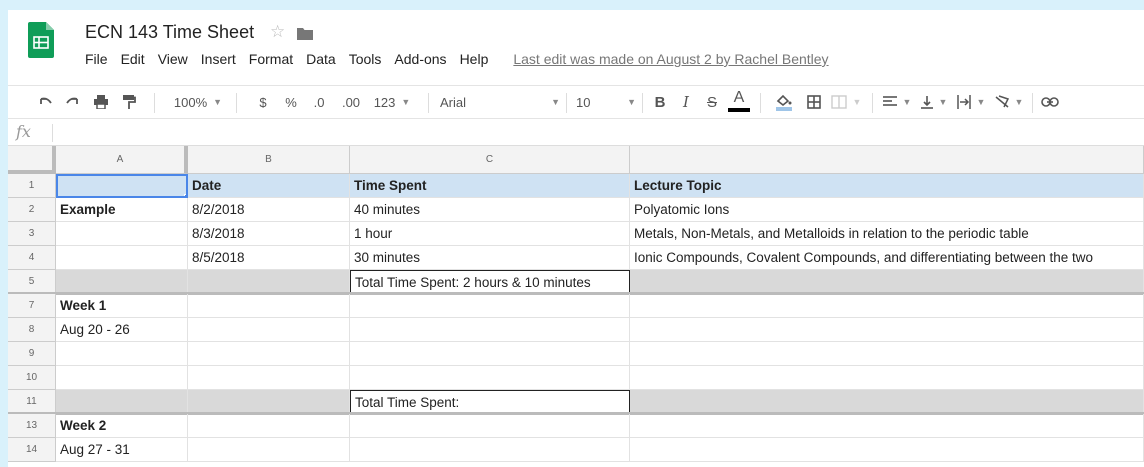 This screenshot has width=1144, height=467. I want to click on undo-icon, so click(45, 102).